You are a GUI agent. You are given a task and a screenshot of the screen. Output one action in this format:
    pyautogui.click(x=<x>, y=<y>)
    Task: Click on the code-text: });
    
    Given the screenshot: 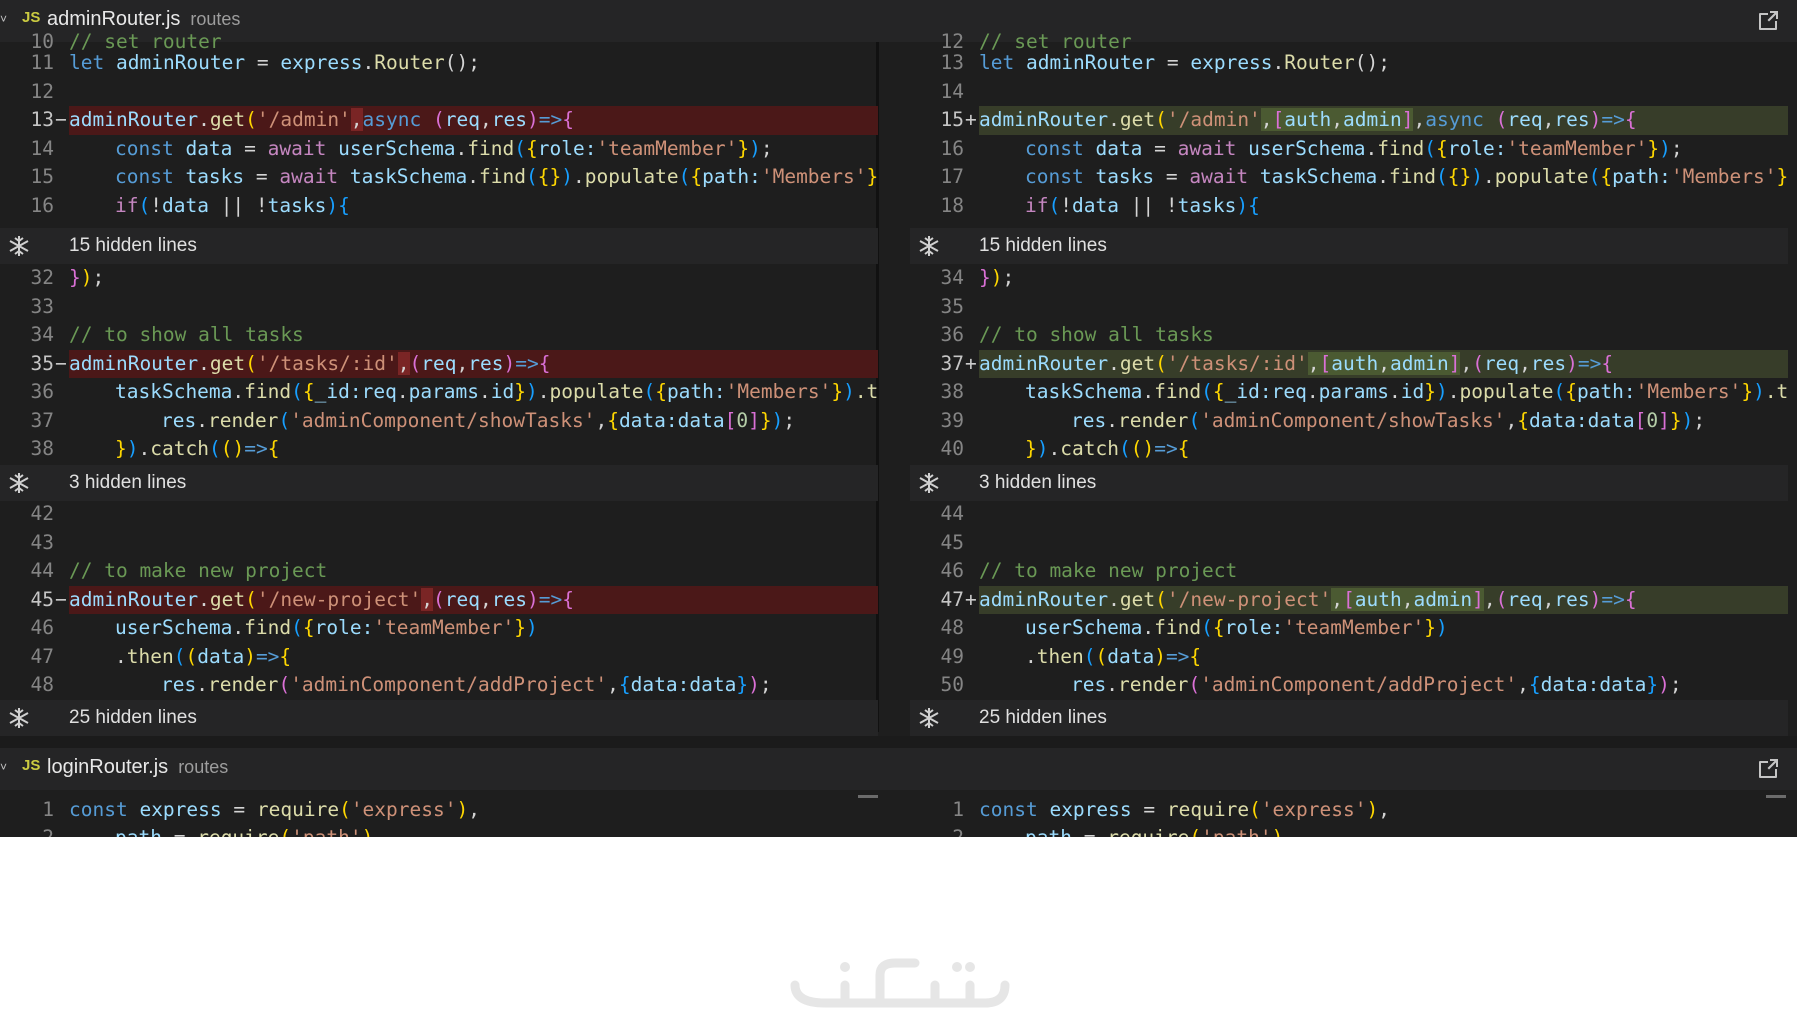 What is the action you would take?
    pyautogui.click(x=997, y=277)
    